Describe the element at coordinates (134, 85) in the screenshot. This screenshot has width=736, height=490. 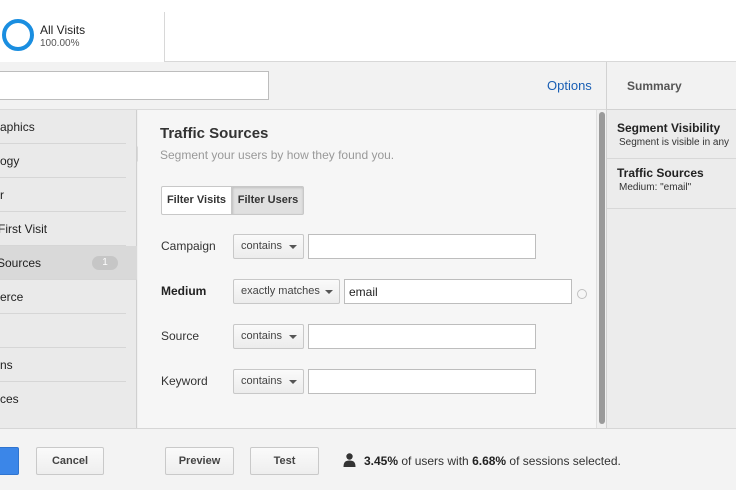
I see `segment-name-input` at that location.